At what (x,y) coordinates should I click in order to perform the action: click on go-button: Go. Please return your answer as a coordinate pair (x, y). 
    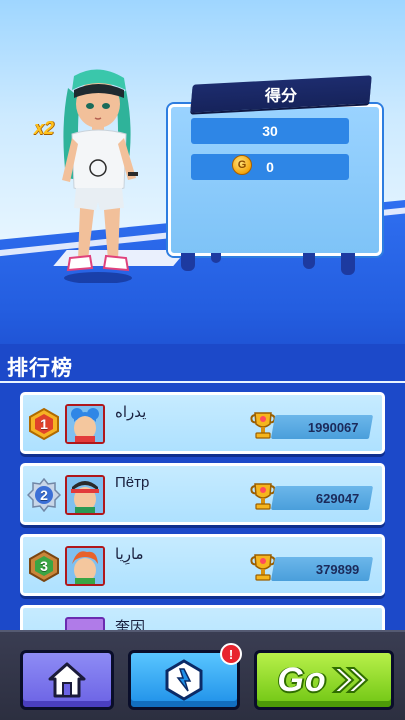
    Looking at the image, I should click on (324, 680).